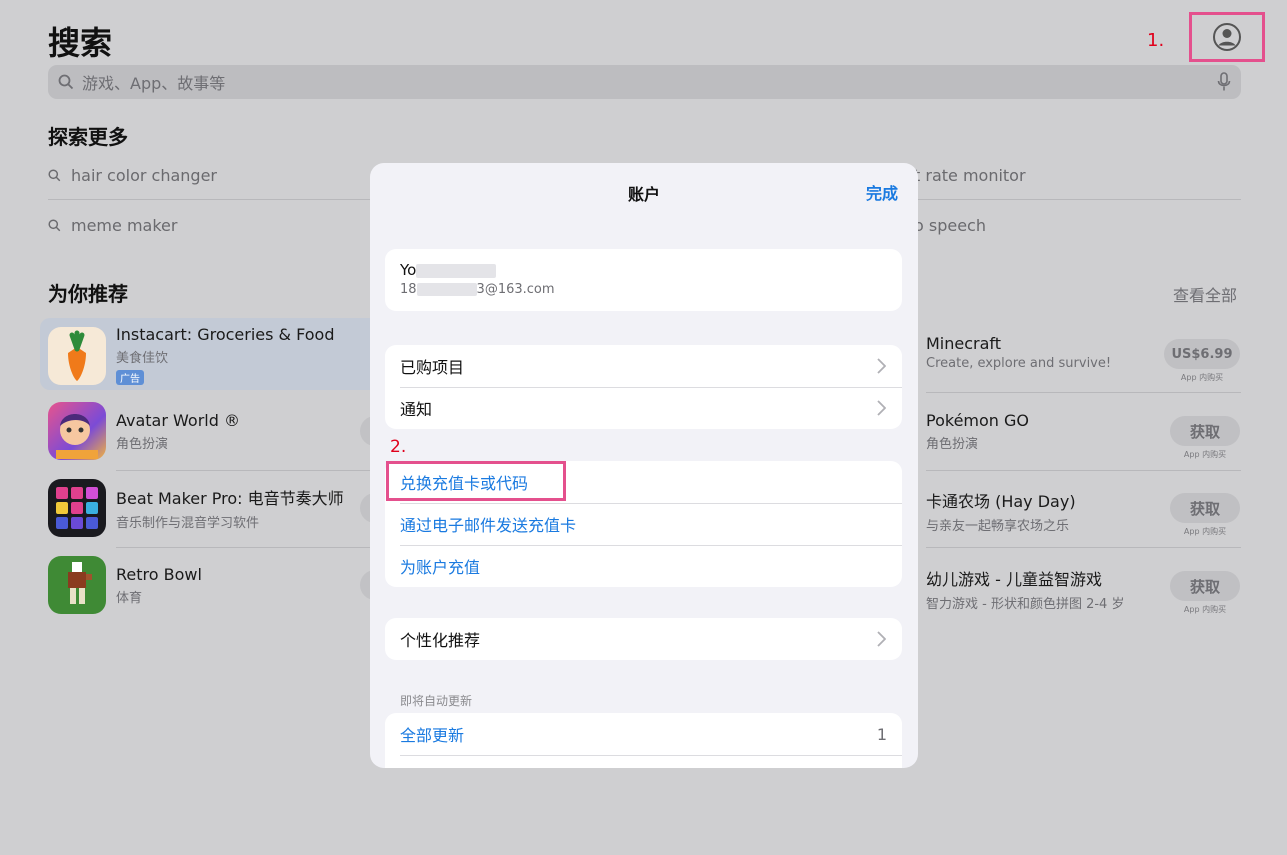 The image size is (1287, 855). What do you see at coordinates (225, 334) in the screenshot?
I see `app-name: Instacart: Groceries & Food` at bounding box center [225, 334].